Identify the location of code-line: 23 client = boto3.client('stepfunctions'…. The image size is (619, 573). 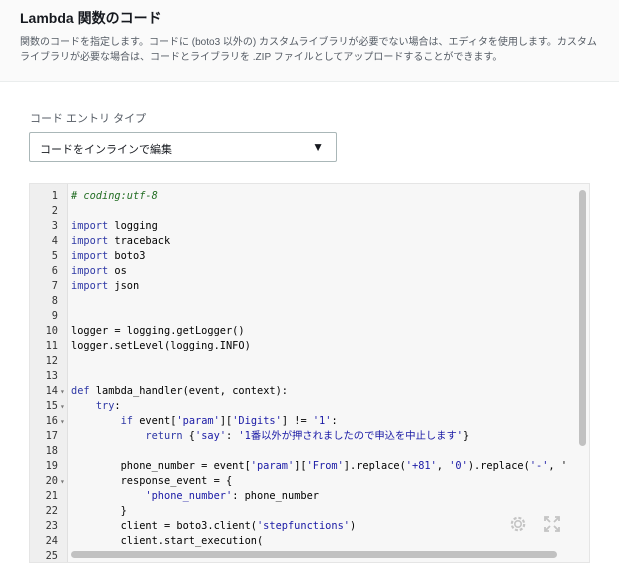
(309, 526).